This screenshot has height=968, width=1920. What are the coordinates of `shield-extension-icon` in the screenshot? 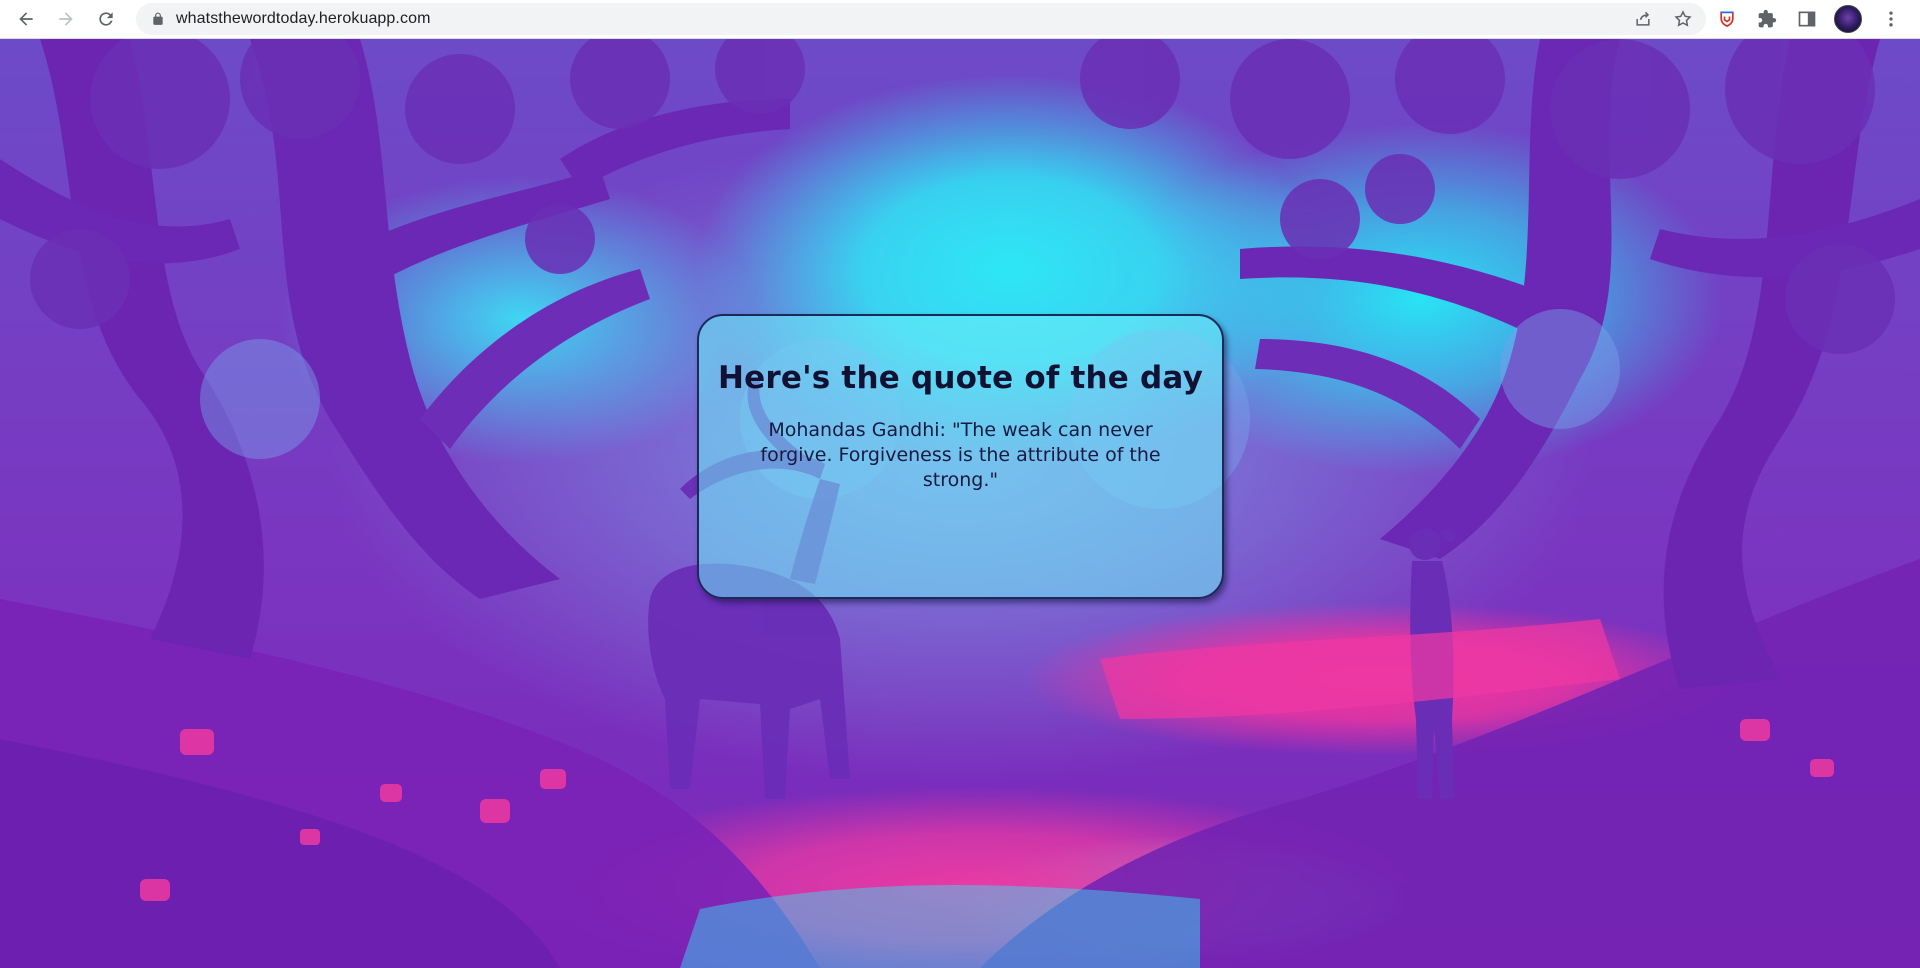 It's located at (1727, 19).